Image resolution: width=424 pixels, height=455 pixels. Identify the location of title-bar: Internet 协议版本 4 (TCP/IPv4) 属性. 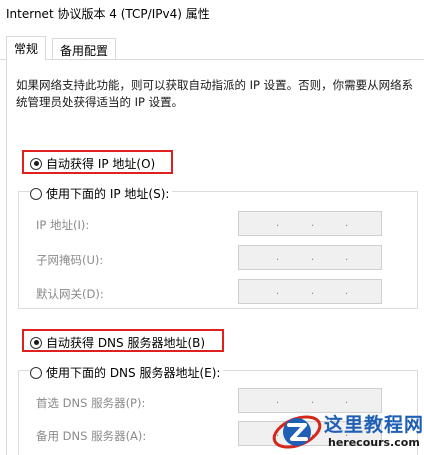
(212, 14).